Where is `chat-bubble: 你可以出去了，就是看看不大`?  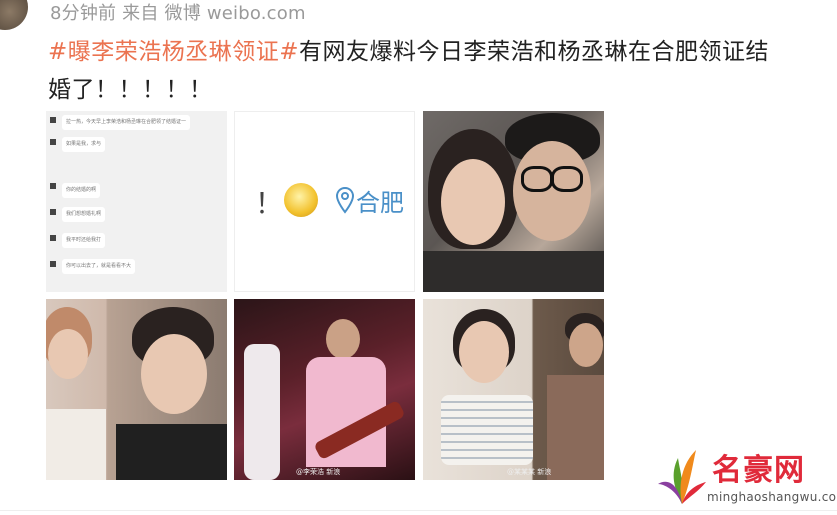 chat-bubble: 你可以出去了，就是看看不大 is located at coordinates (99, 266).